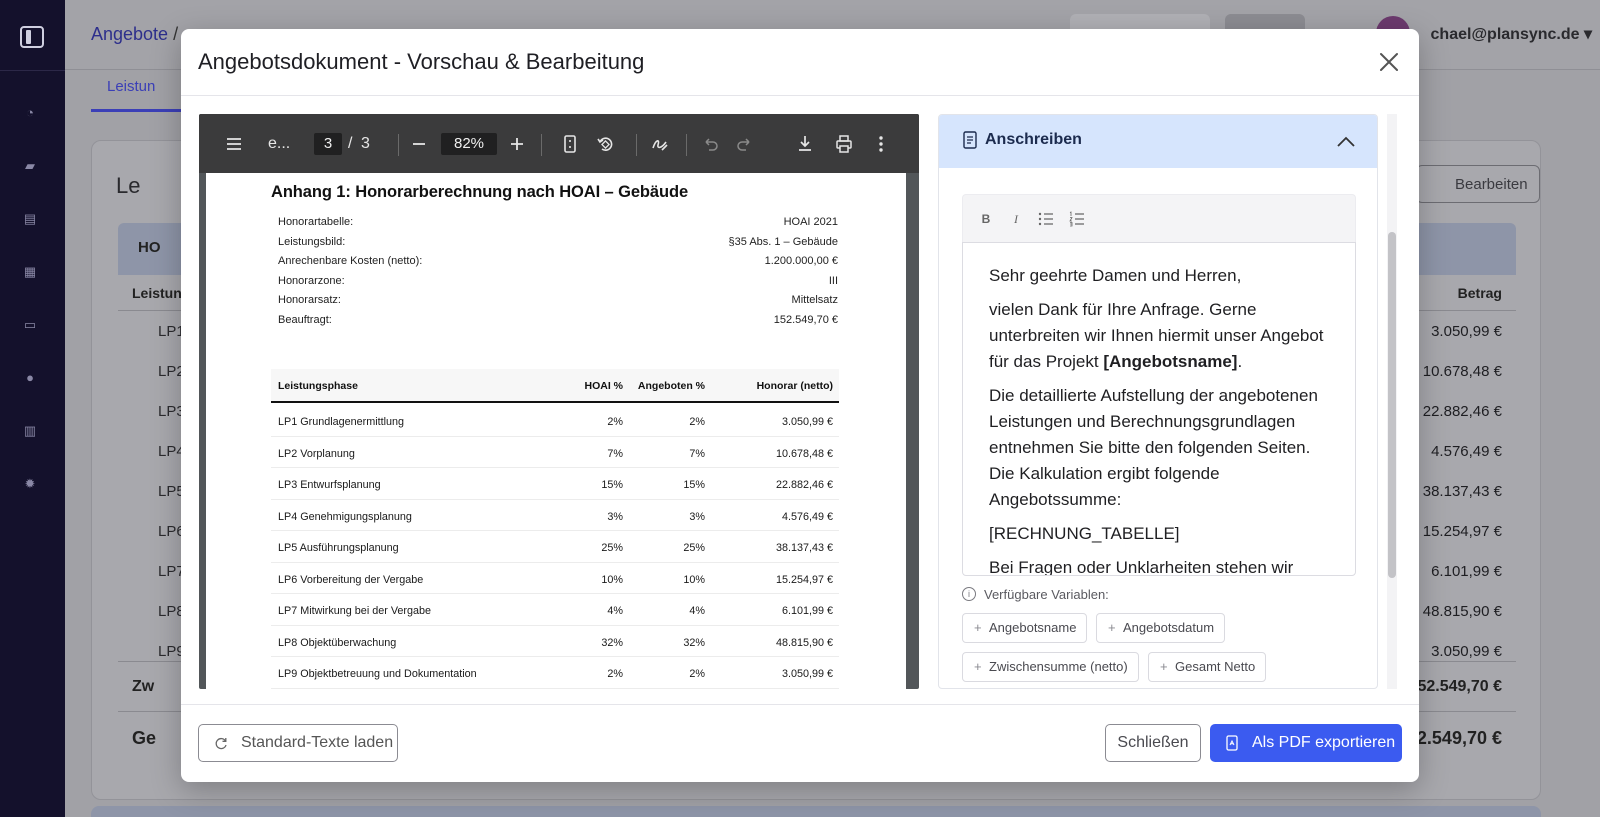 The image size is (1600, 817). Describe the element at coordinates (615, 516) in the screenshot. I see `cell-hoai-percent: 3%` at that location.